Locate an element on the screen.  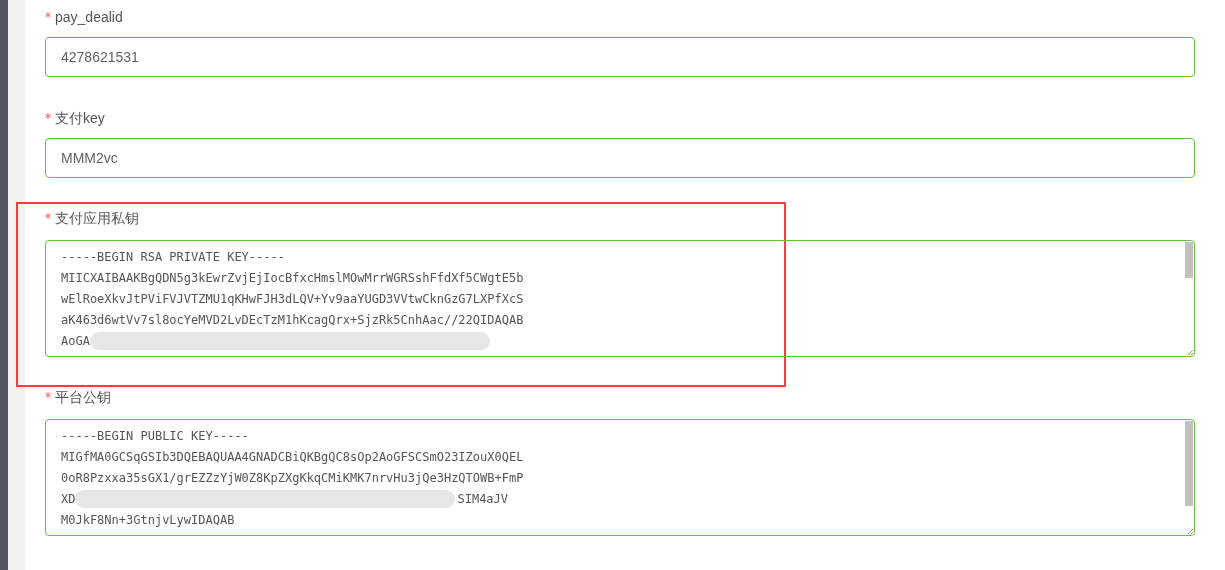
key-line: -----BEGIN RSA PRIVATE KEY----- is located at coordinates (173, 257).